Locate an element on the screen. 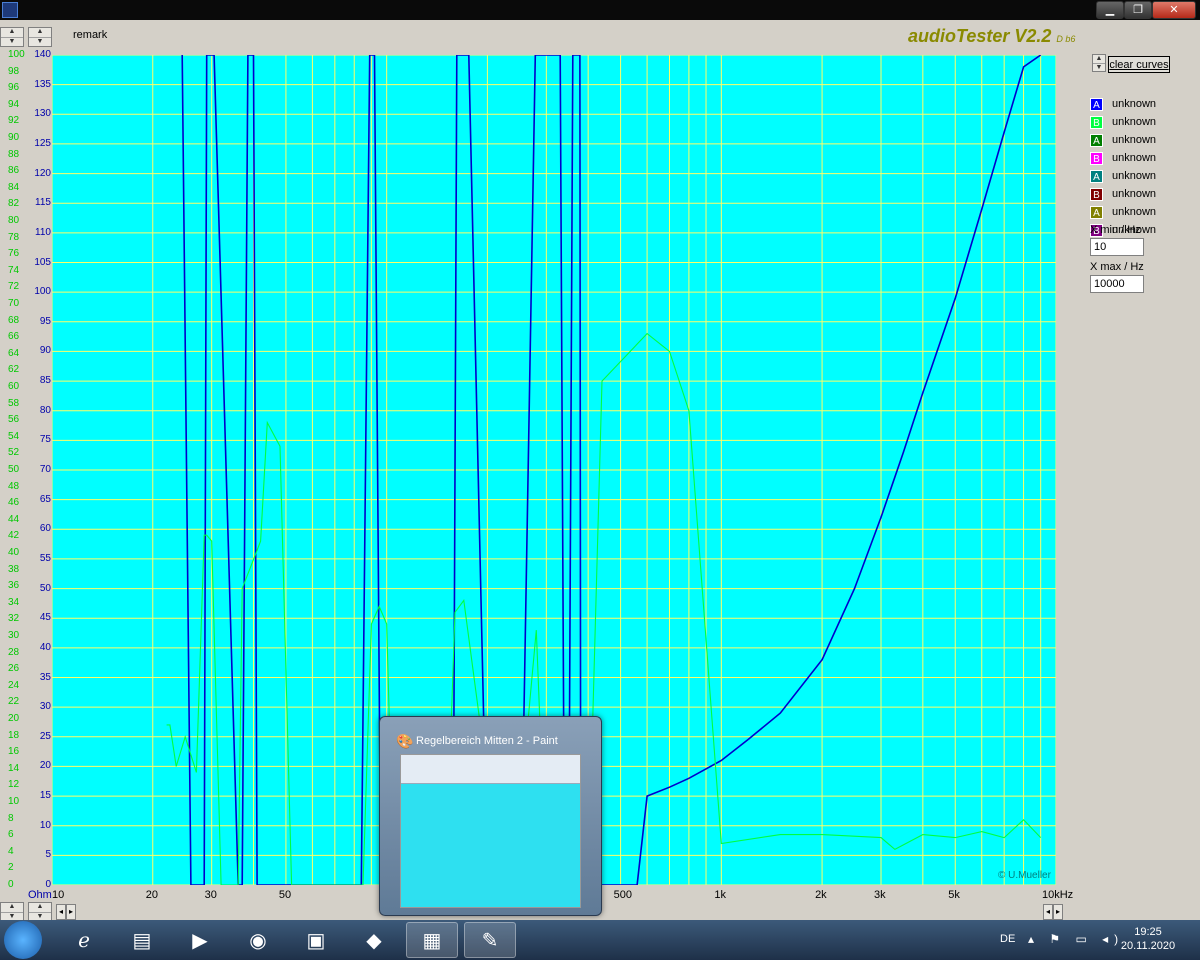 The height and width of the screenshot is (960, 1200). x-tick-label: 3k is located at coordinates (880, 895).